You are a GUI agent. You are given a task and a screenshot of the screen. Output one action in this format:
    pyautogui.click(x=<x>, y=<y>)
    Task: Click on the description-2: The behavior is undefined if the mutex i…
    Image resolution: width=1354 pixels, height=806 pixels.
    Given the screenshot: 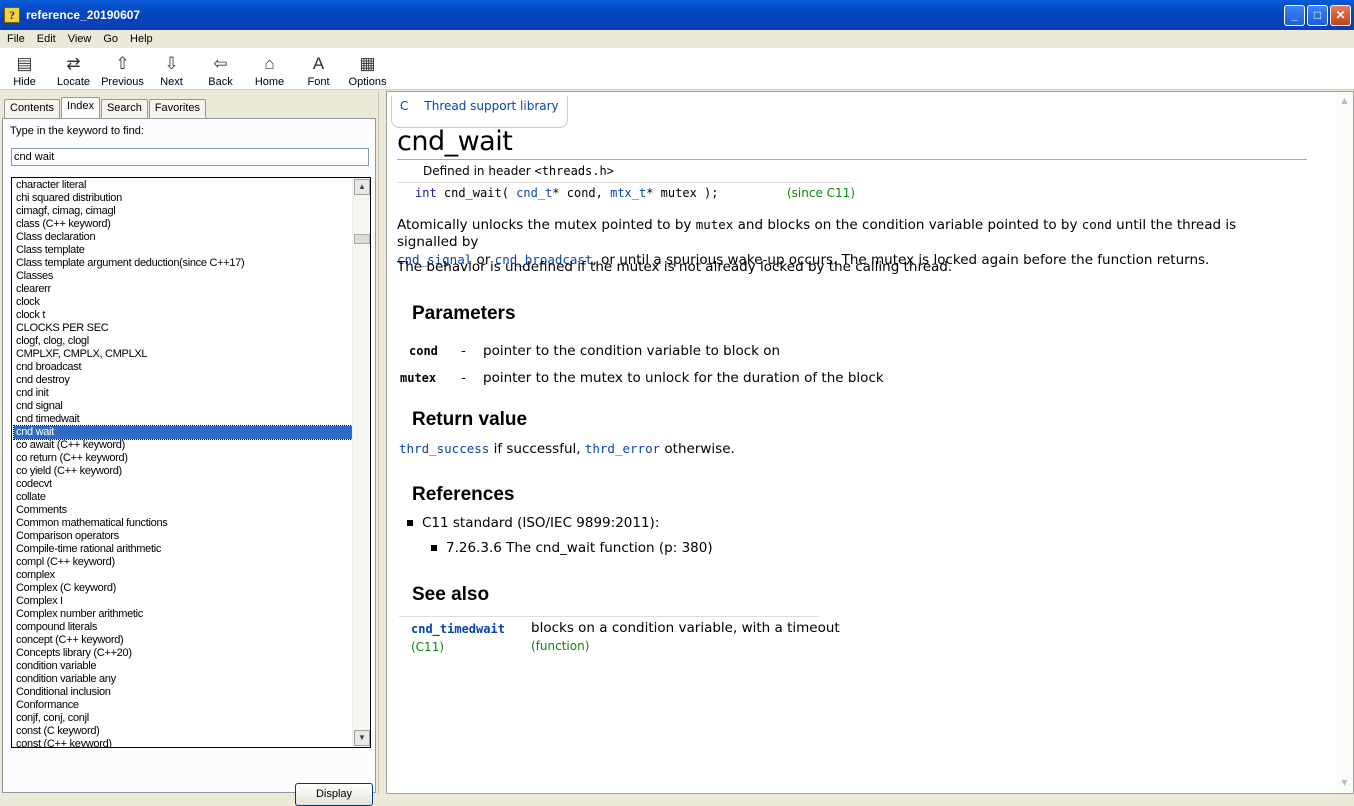 What is the action you would take?
    pyautogui.click(x=675, y=267)
    